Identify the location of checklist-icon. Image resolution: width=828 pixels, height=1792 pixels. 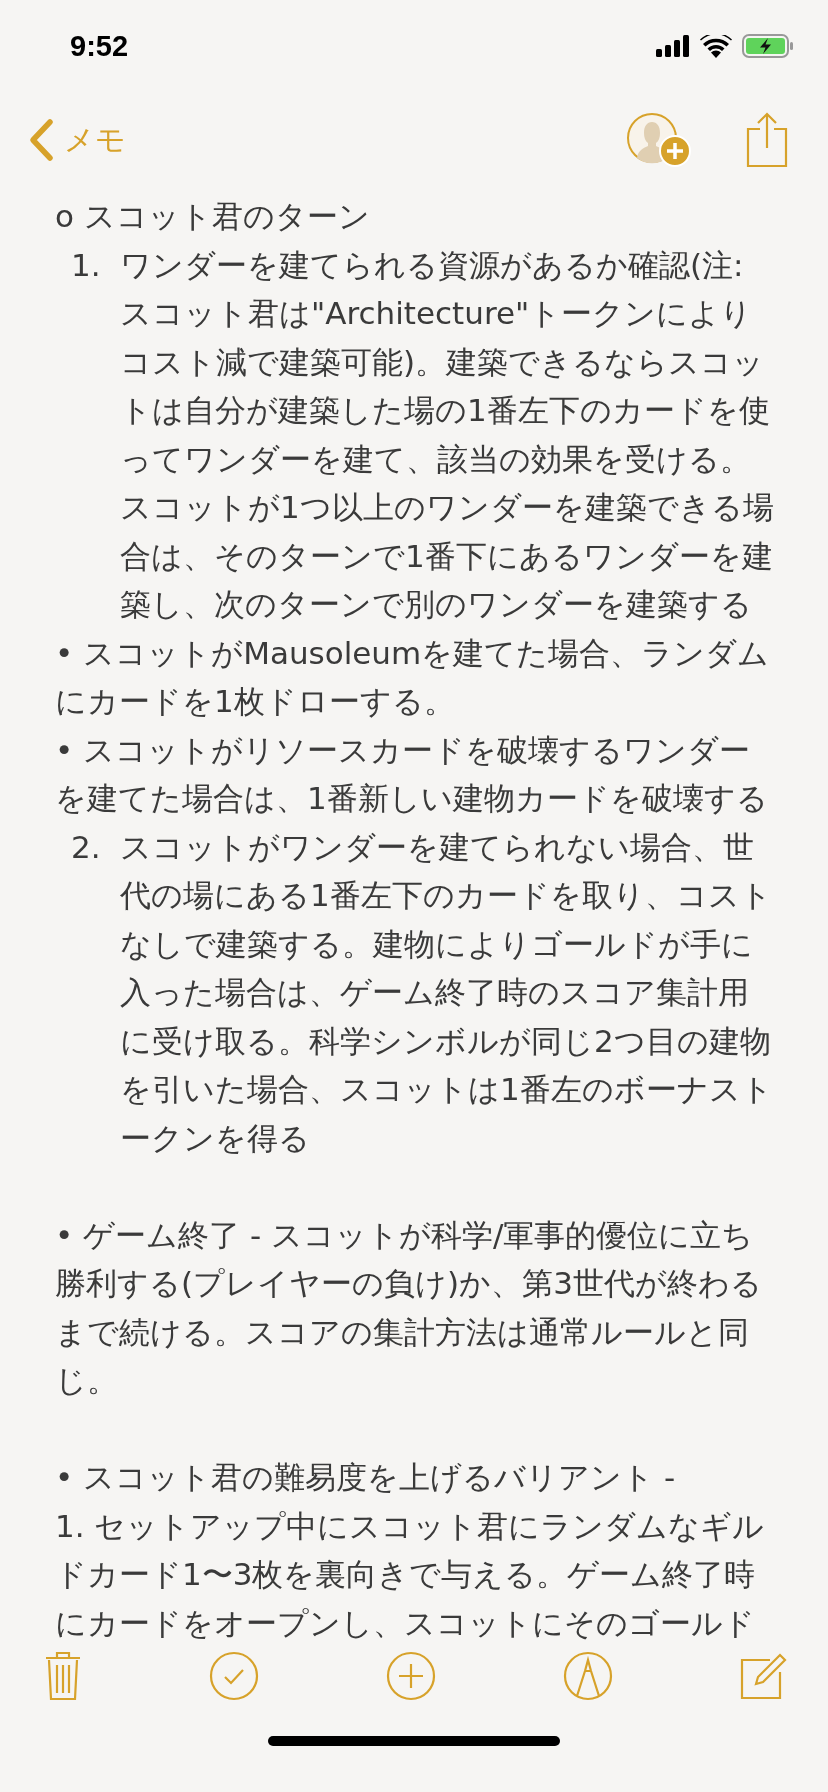
(234, 1676).